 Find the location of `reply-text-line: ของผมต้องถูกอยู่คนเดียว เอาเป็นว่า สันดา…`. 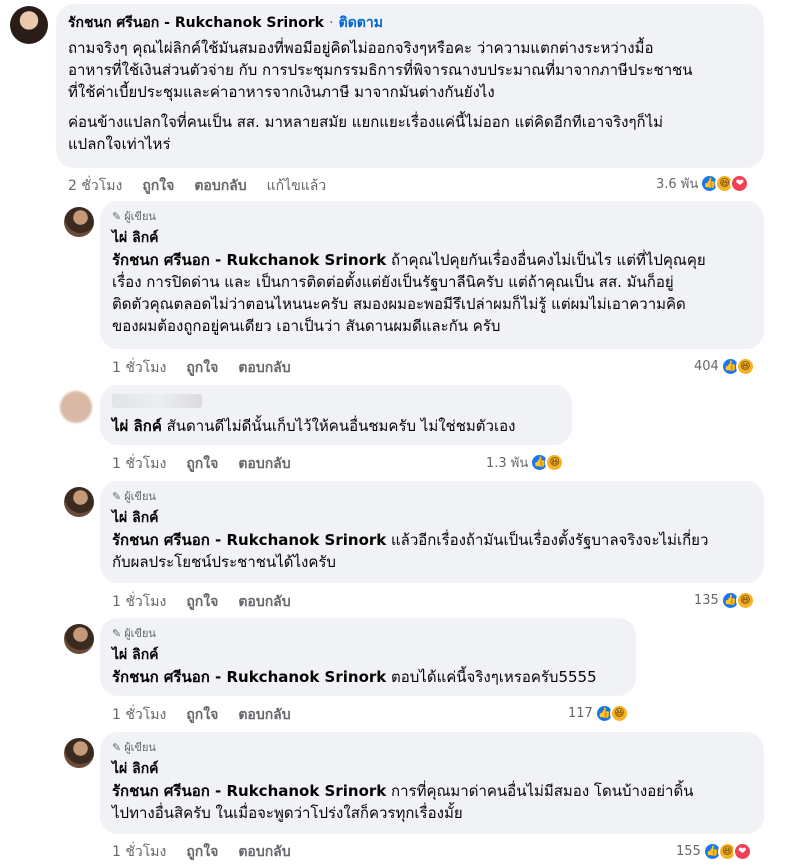

reply-text-line: ของผมต้องถูกอยู่คนเดียว เอาเป็นว่า สันดา… is located at coordinates (306, 326).